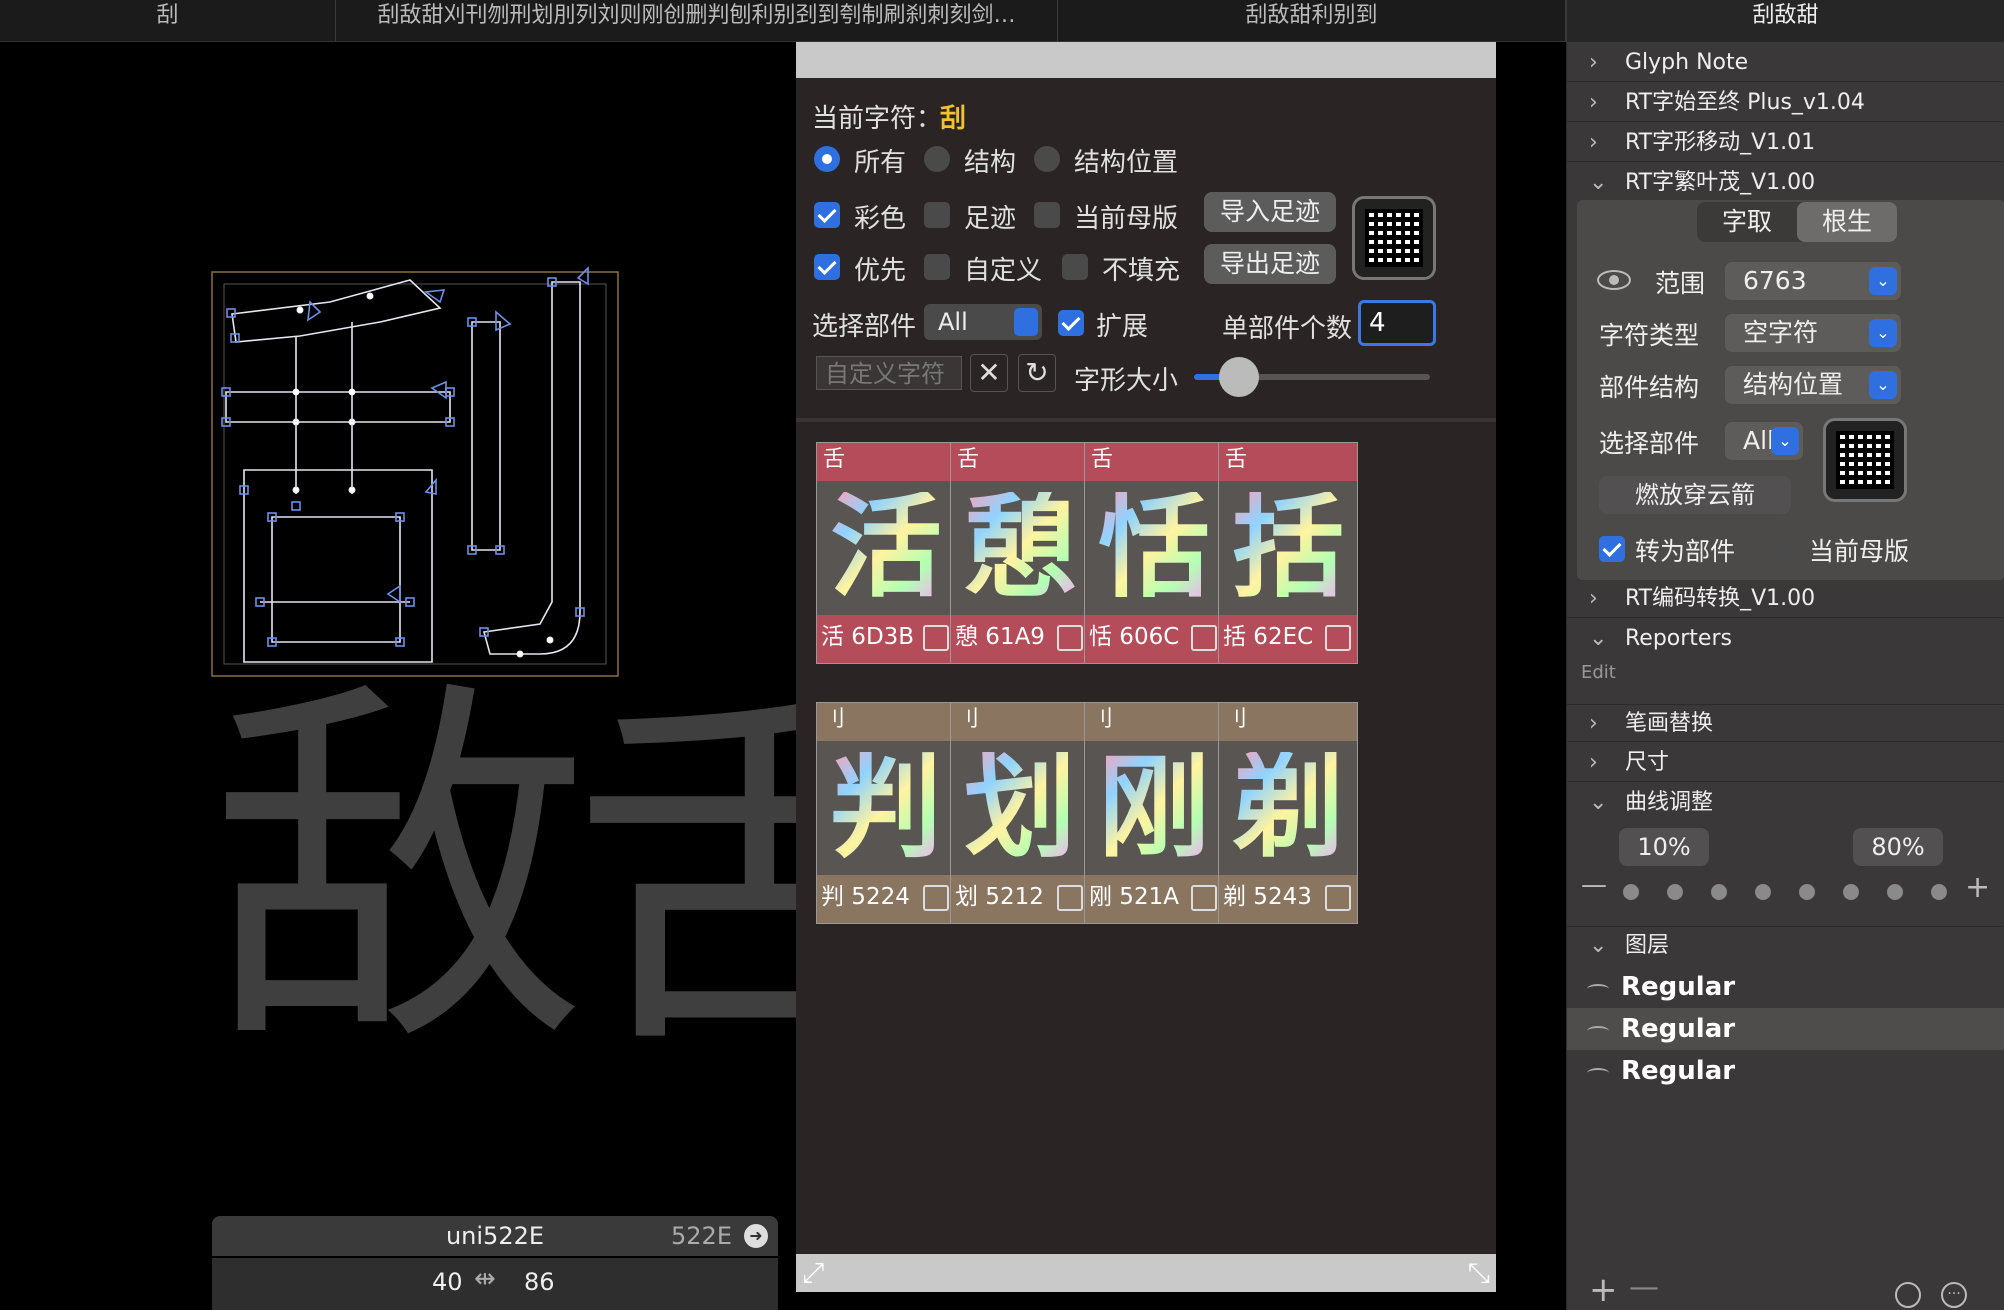 The image size is (2004, 1310). What do you see at coordinates (1813, 281) in the screenshot?
I see `range-dropdown: 6763 ⌄` at bounding box center [1813, 281].